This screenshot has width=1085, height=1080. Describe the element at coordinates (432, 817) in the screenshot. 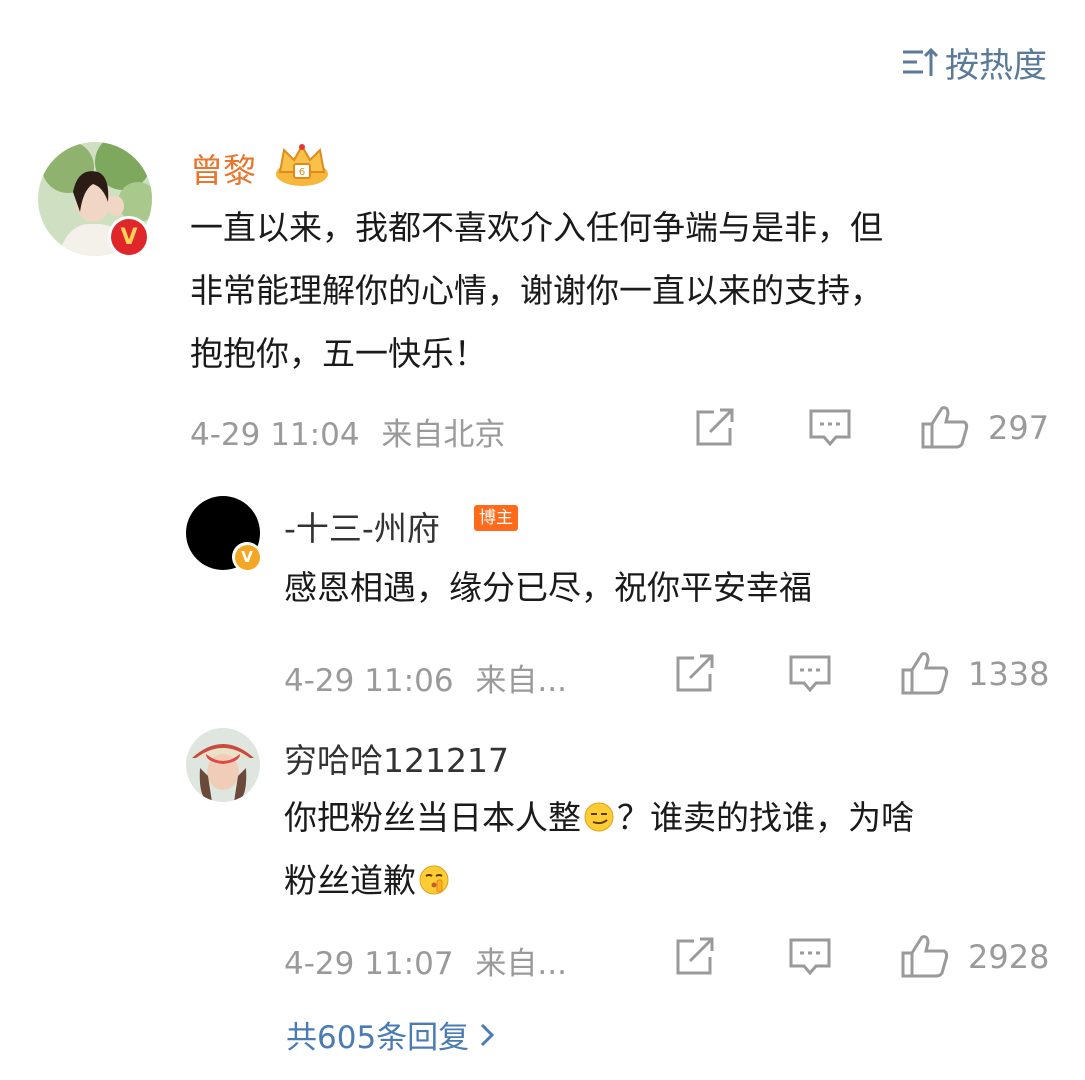

I see `reply2-line1-a: 你把粉丝当日本人整` at that location.